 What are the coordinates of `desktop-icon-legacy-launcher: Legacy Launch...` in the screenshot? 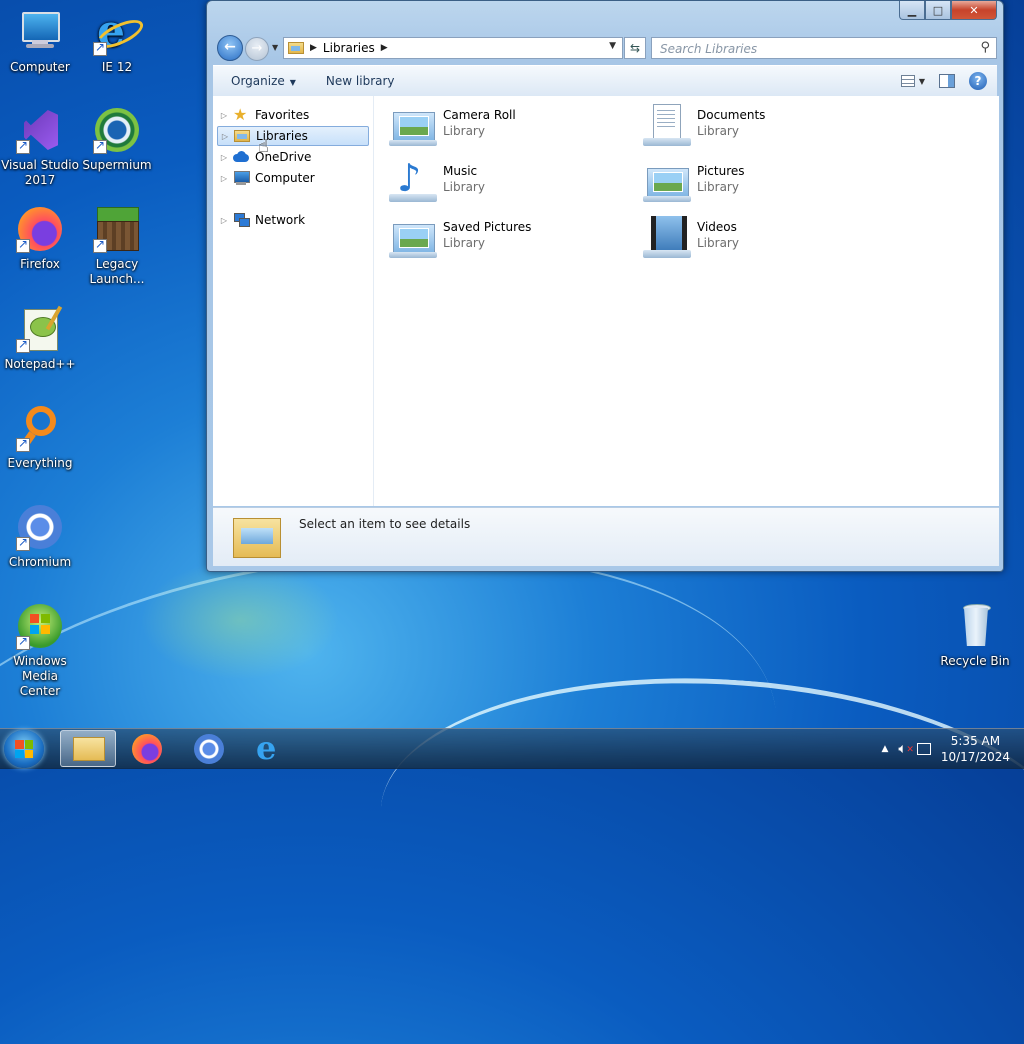 It's located at (117, 246).